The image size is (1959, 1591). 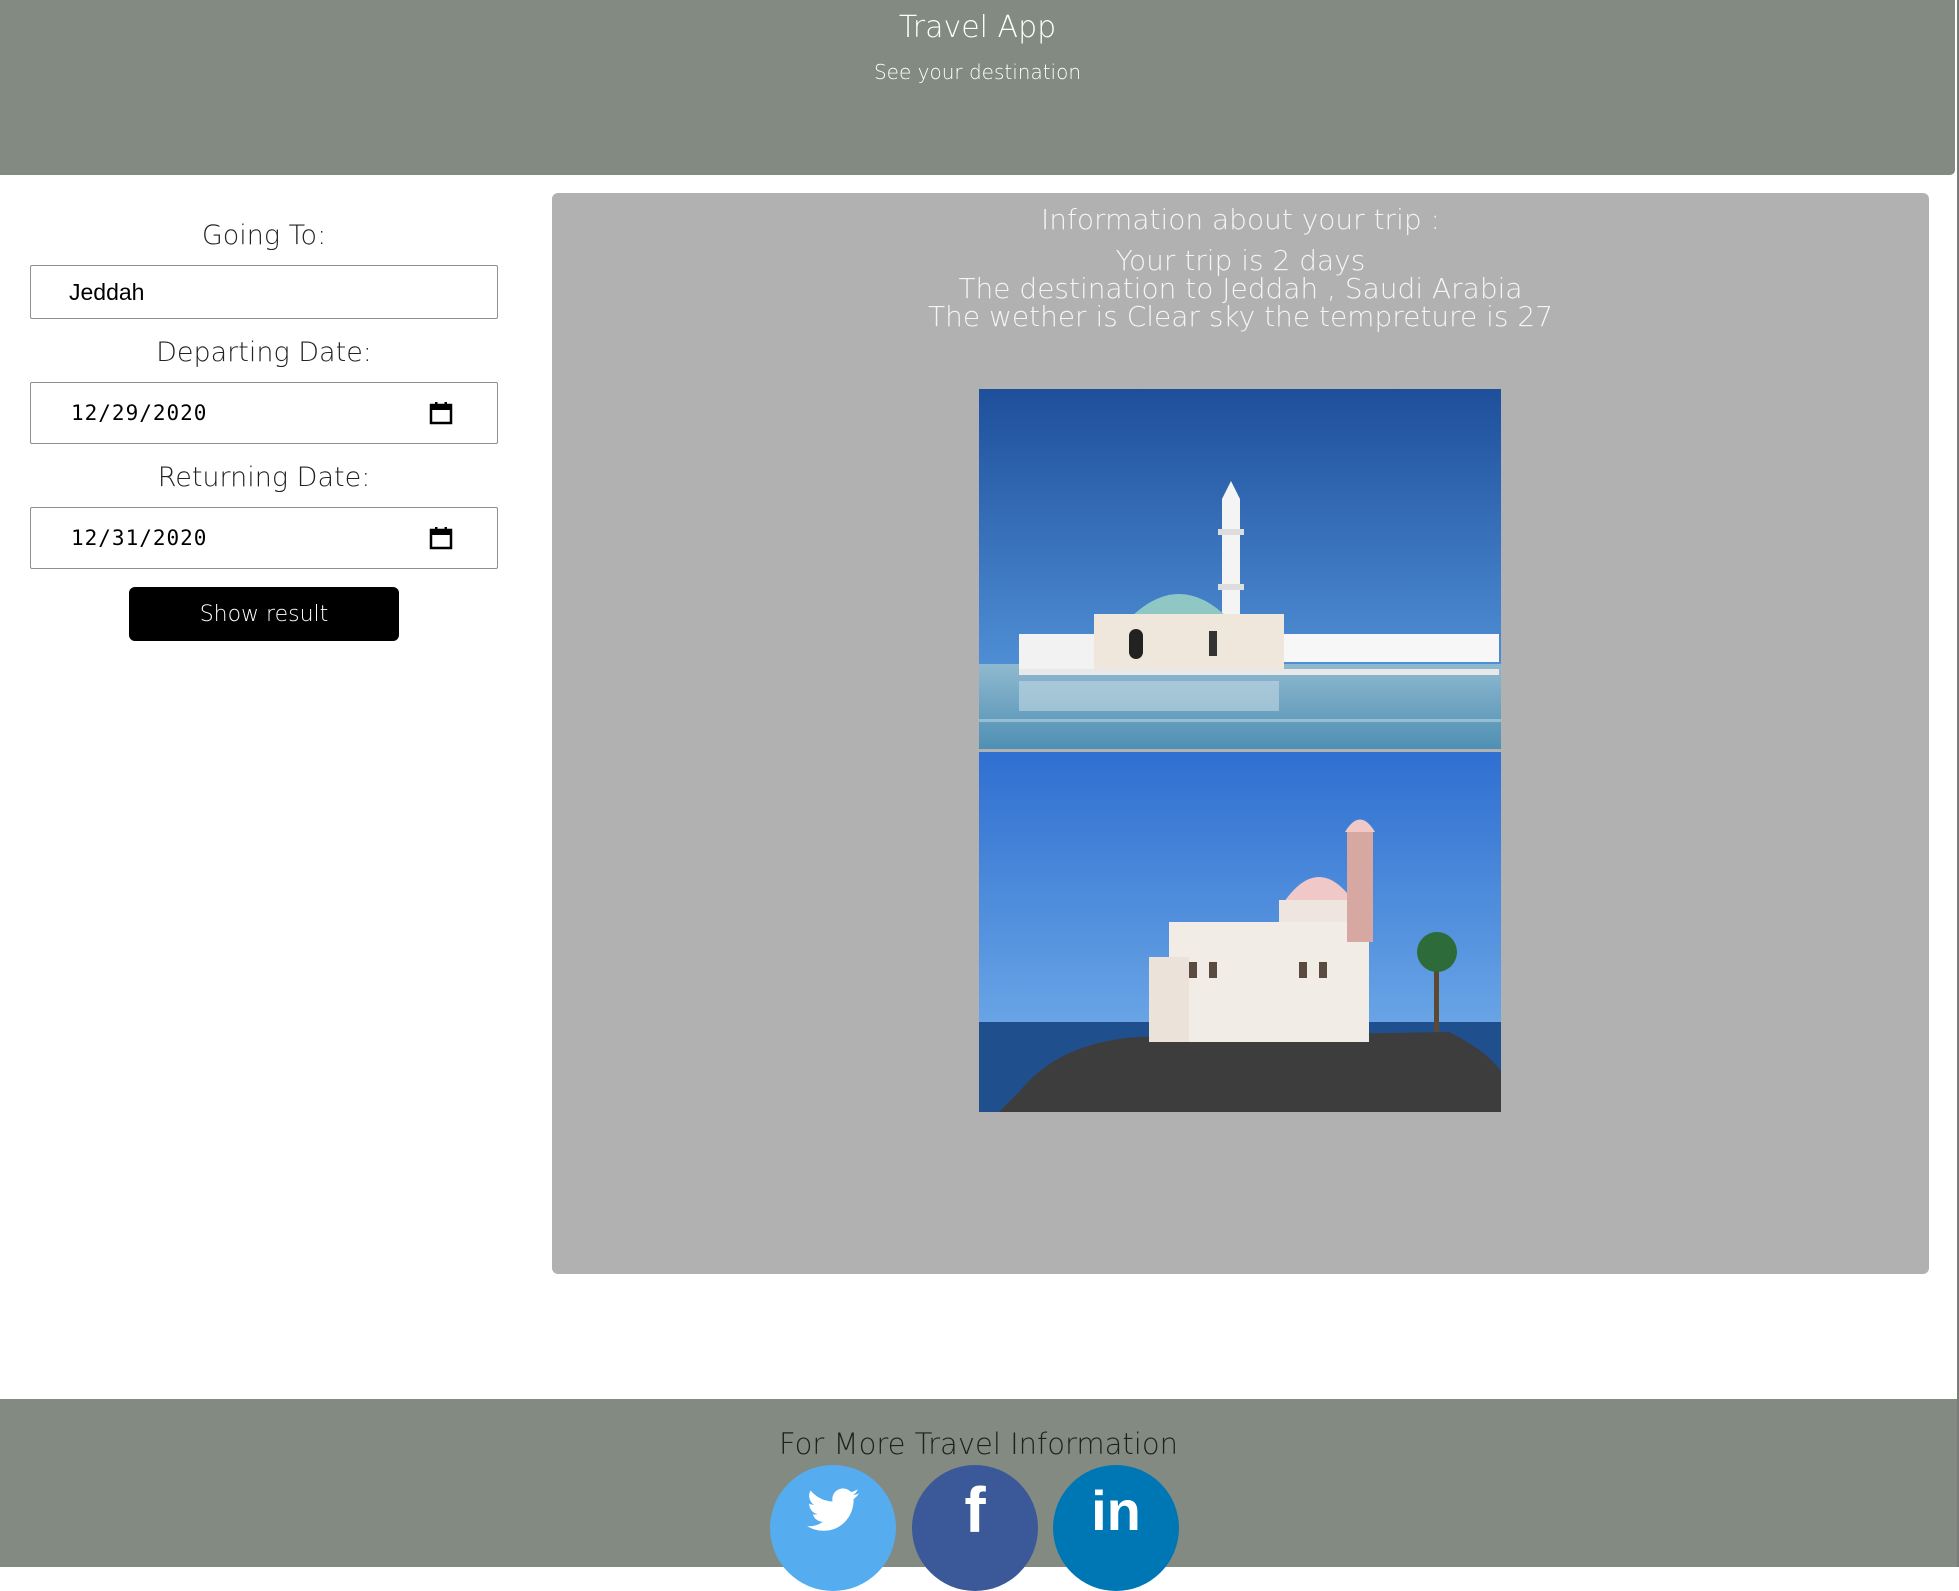 I want to click on app-subtitle: See your destination, so click(x=977, y=72).